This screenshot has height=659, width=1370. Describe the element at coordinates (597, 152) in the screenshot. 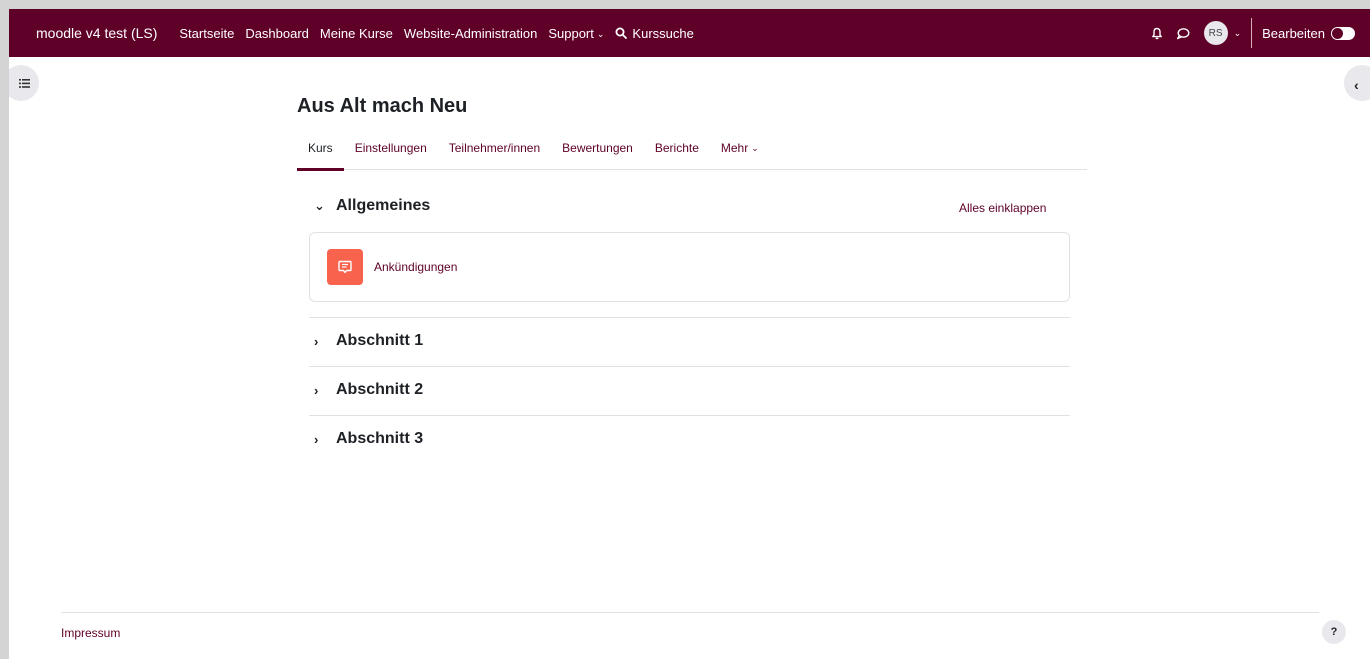

I see `tab-bewertungen: Bewertungen` at that location.